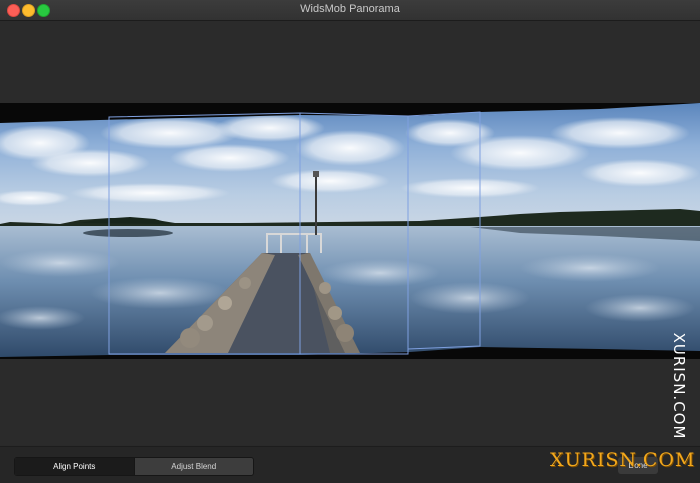 This screenshot has width=700, height=483. I want to click on watermark-logo: XURISN.COM, so click(623, 460).